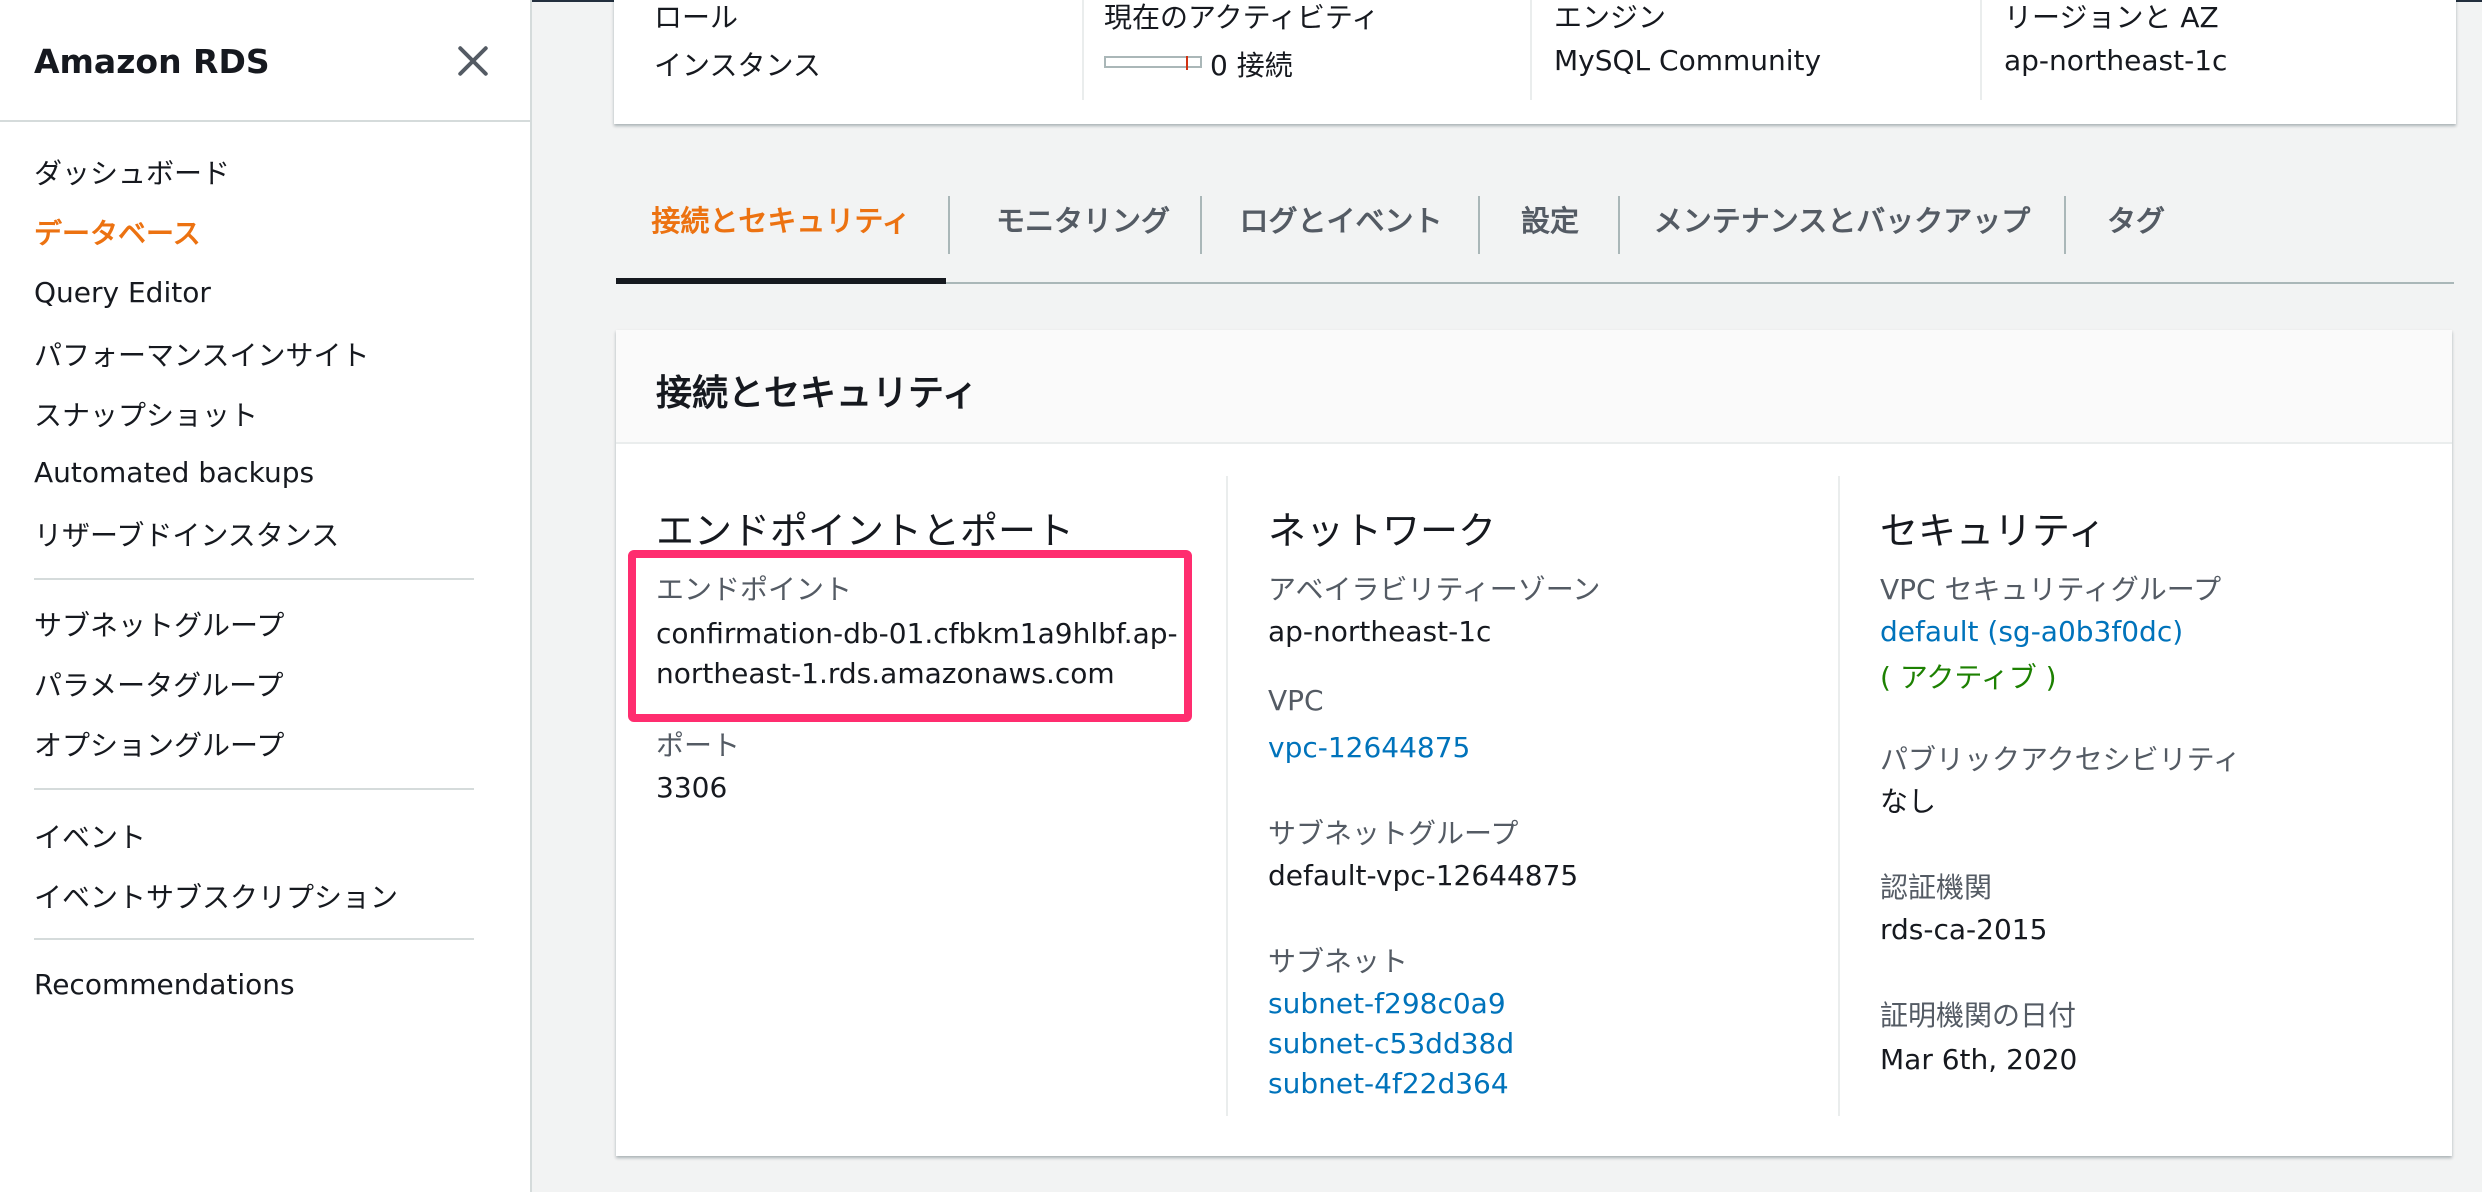 Image resolution: width=2482 pixels, height=1192 pixels. I want to click on sidebar-item-event-subscriptions: イベントサブスクリプション, so click(216, 896).